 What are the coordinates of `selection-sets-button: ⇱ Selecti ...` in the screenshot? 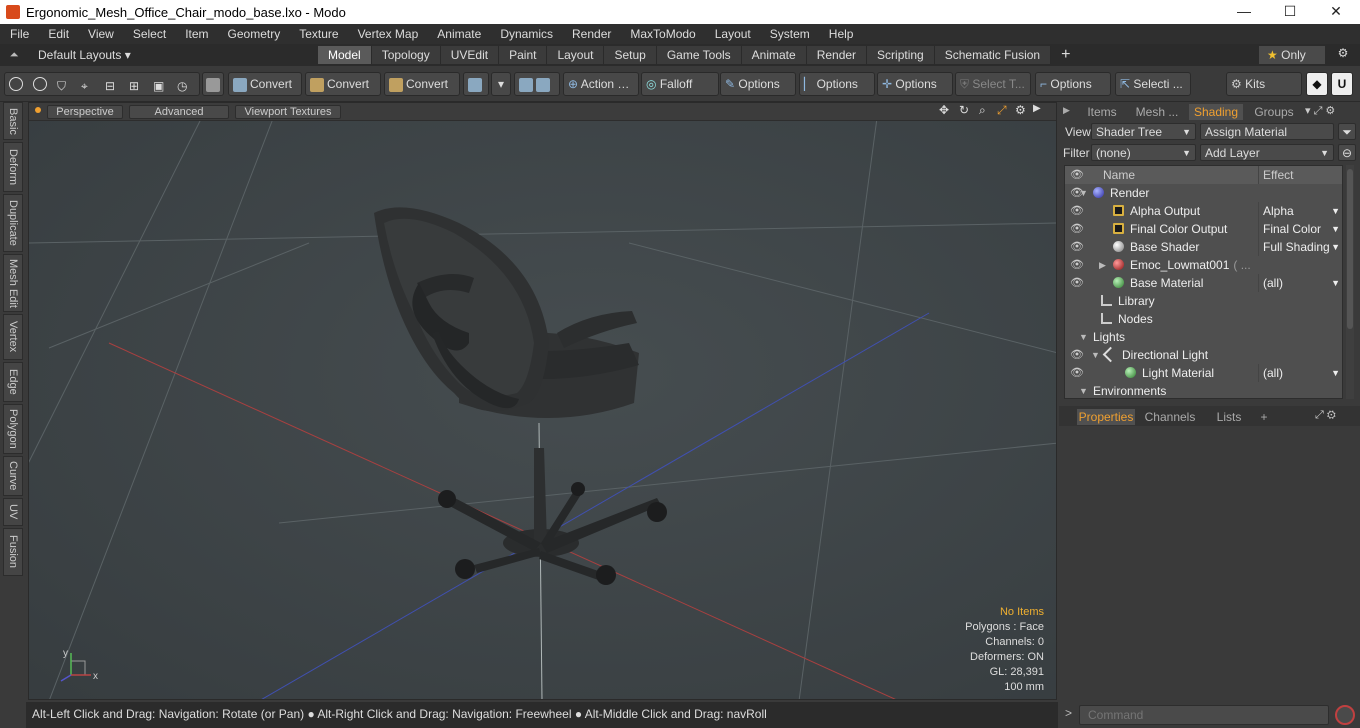 It's located at (1153, 84).